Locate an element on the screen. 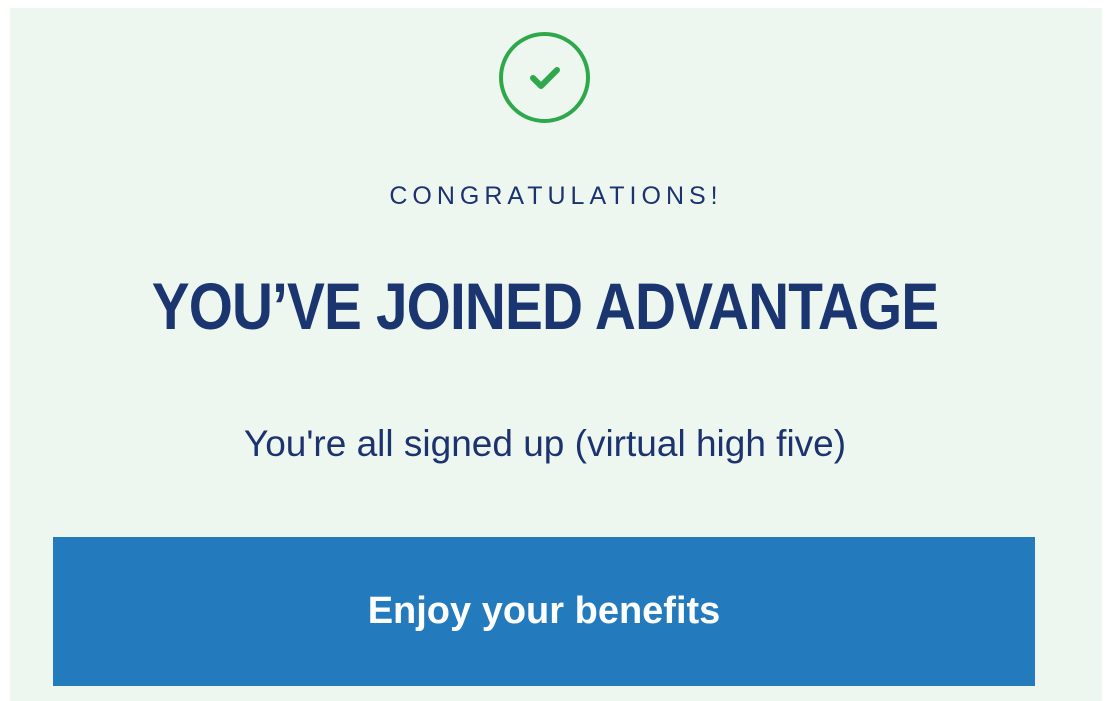 The height and width of the screenshot is (701, 1113). checkmark-icon is located at coordinates (544, 77).